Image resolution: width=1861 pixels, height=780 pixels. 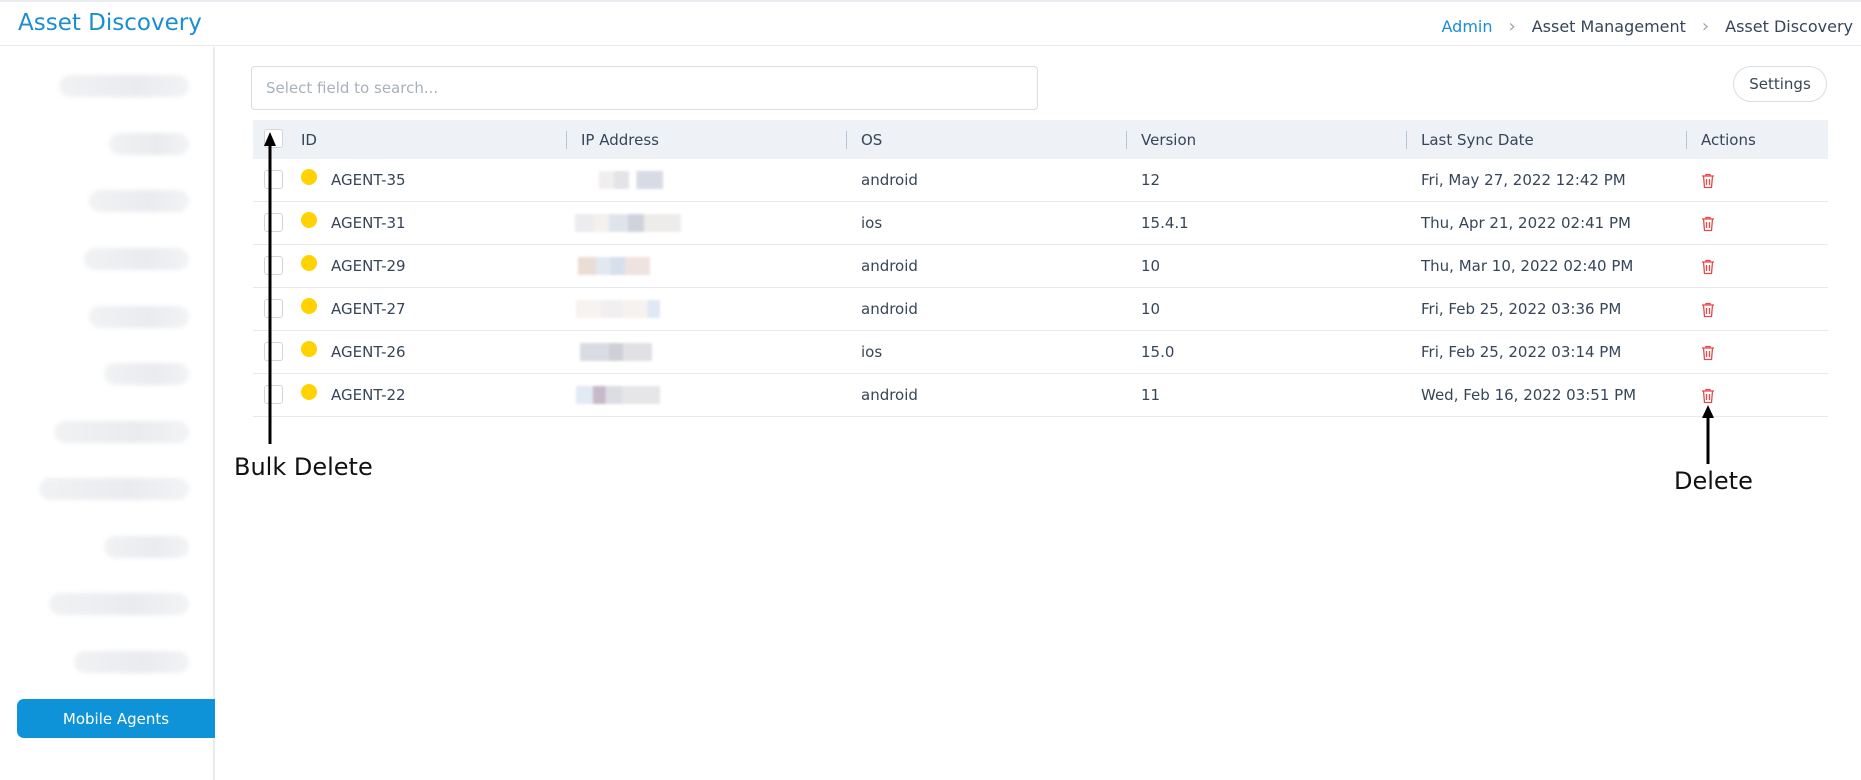 I want to click on agent-id: AGENT-22, so click(x=368, y=395).